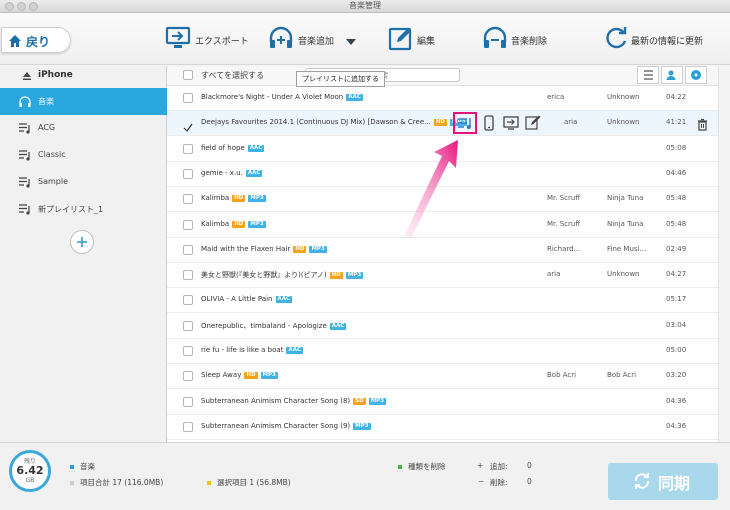  Describe the element at coordinates (564, 223) in the screenshot. I see `song-artist: Mr. Scruff` at that location.